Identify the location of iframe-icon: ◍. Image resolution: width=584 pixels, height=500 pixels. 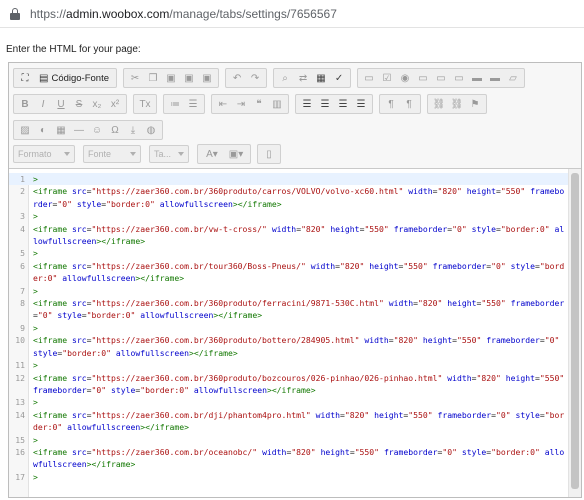
(151, 130).